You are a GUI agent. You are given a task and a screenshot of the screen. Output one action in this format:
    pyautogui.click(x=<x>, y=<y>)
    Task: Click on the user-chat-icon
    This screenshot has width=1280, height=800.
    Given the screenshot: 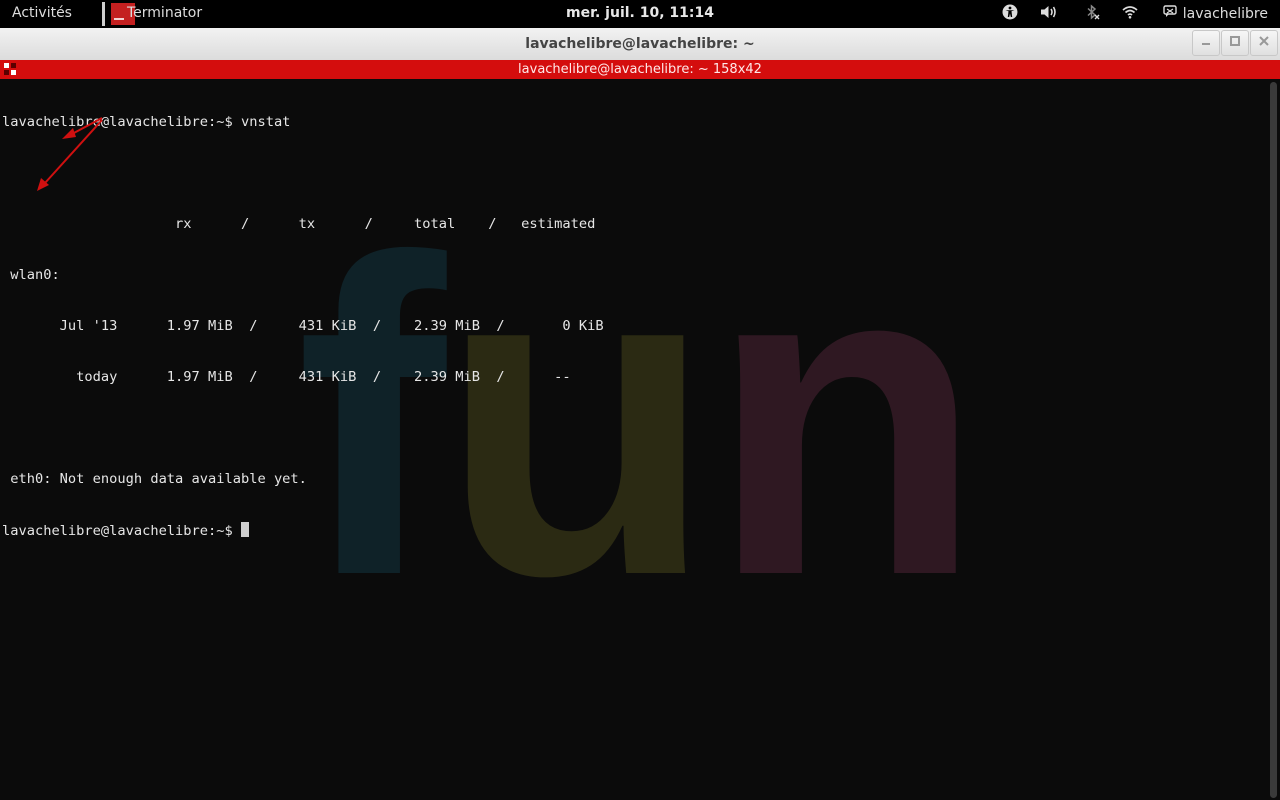 What is the action you would take?
    pyautogui.click(x=1170, y=13)
    